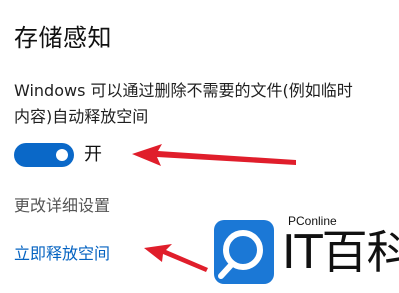  I want to click on storage-sense-toggle, so click(44, 155).